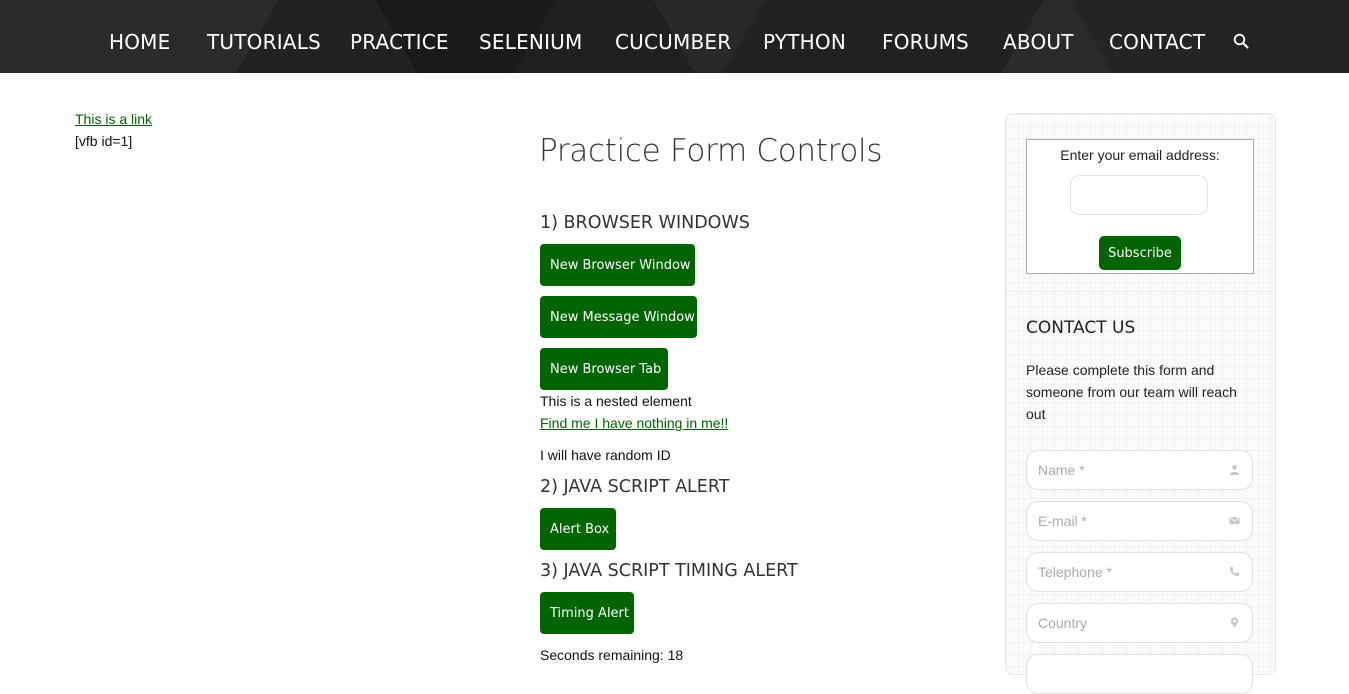 The image size is (1349, 694). What do you see at coordinates (1234, 622) in the screenshot?
I see `map-pin-icon` at bounding box center [1234, 622].